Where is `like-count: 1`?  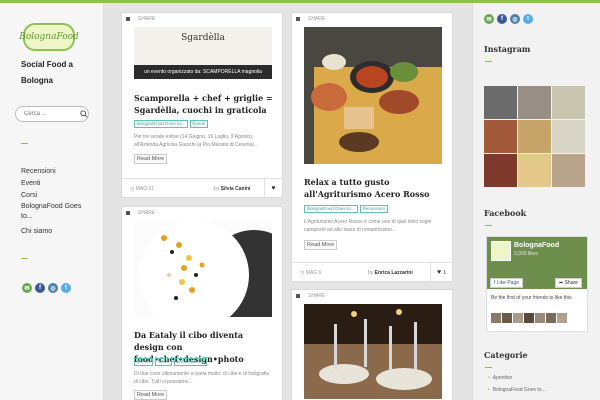
like-count: 1 is located at coordinates (444, 272).